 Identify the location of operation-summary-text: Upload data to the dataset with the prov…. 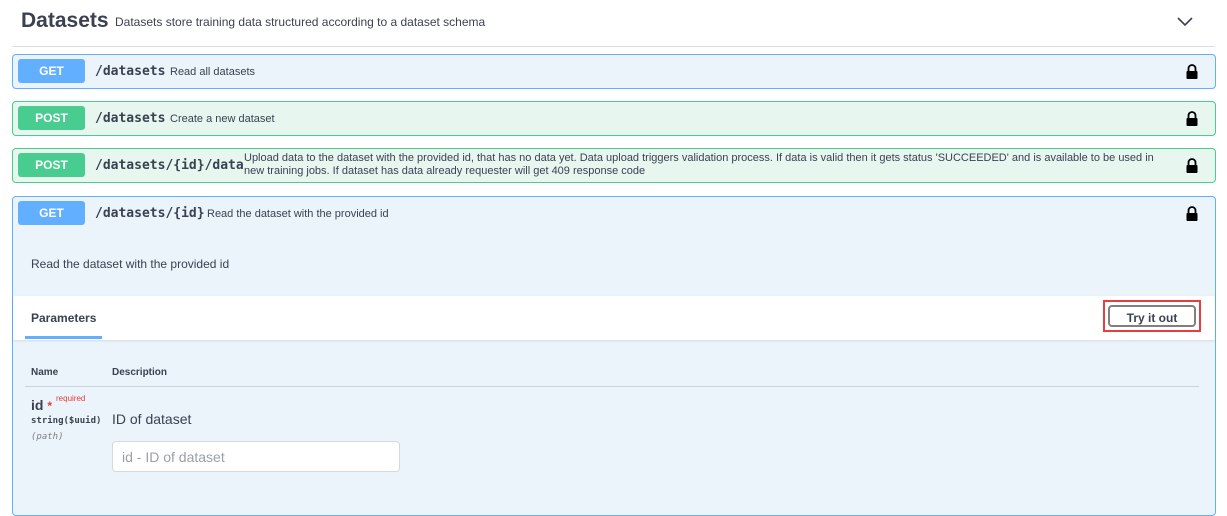
(699, 164).